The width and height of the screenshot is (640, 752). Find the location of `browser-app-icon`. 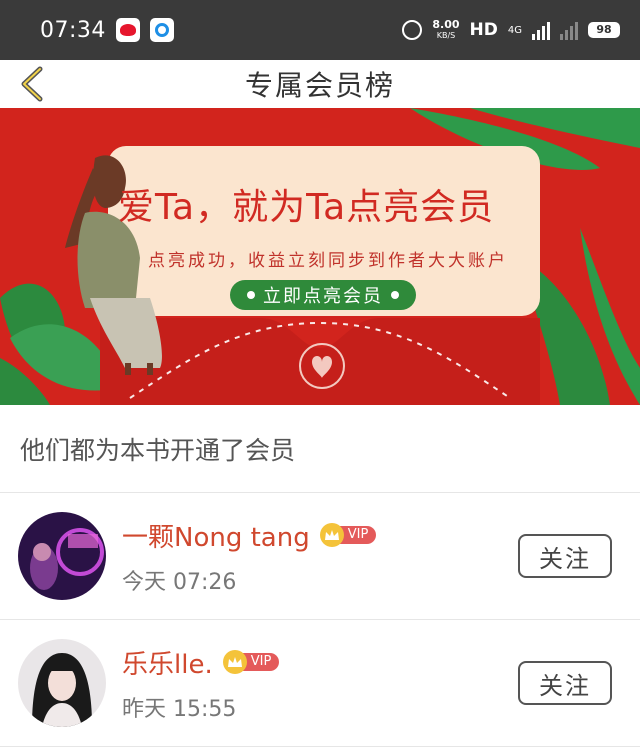

browser-app-icon is located at coordinates (161, 30).